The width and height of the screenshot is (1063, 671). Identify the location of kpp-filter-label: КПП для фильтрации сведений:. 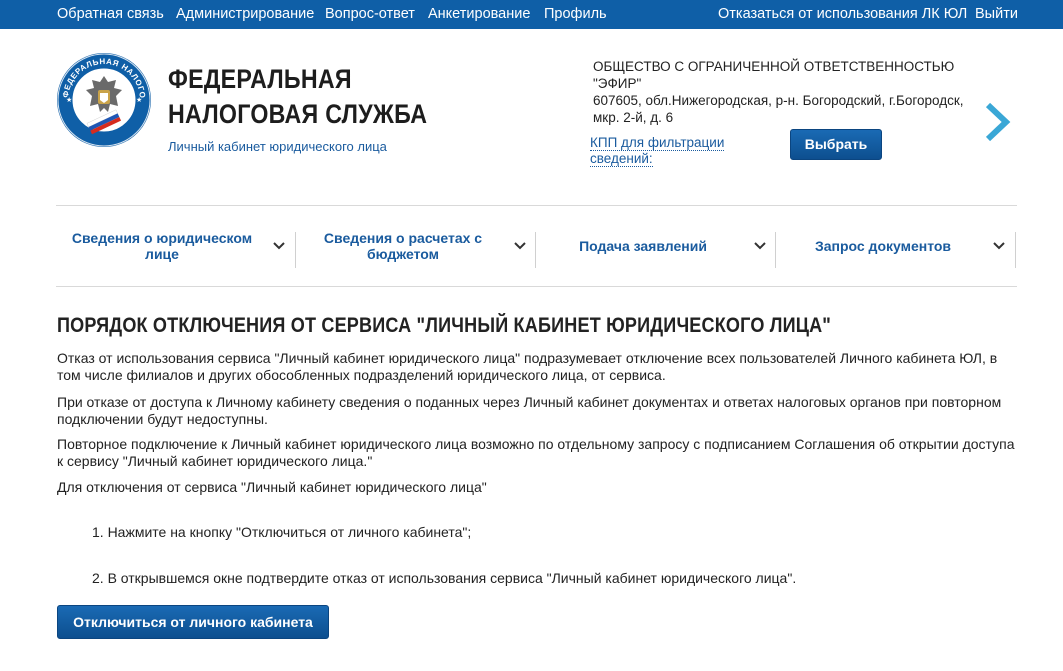
(657, 151).